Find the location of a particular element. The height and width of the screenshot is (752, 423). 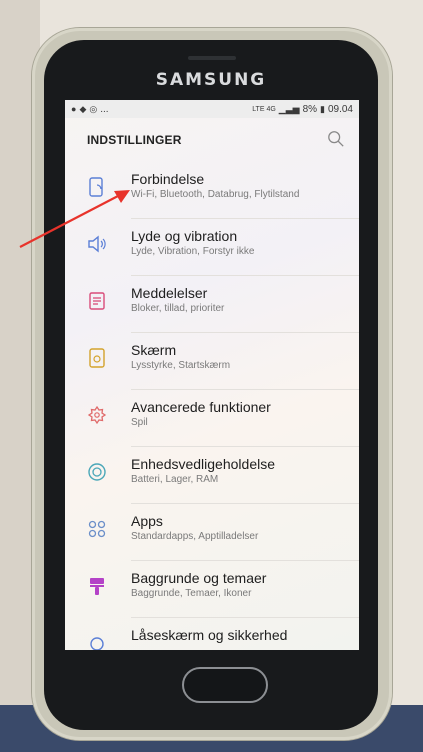

signal-icon: ▁▃▅ is located at coordinates (289, 108).